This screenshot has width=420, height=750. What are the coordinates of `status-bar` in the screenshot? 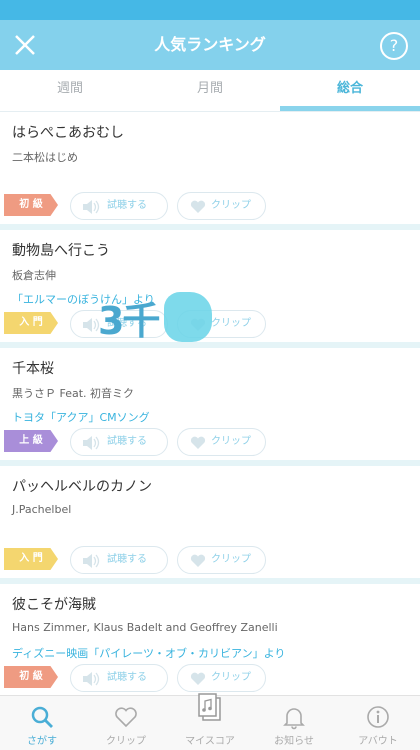 It's located at (210, 10).